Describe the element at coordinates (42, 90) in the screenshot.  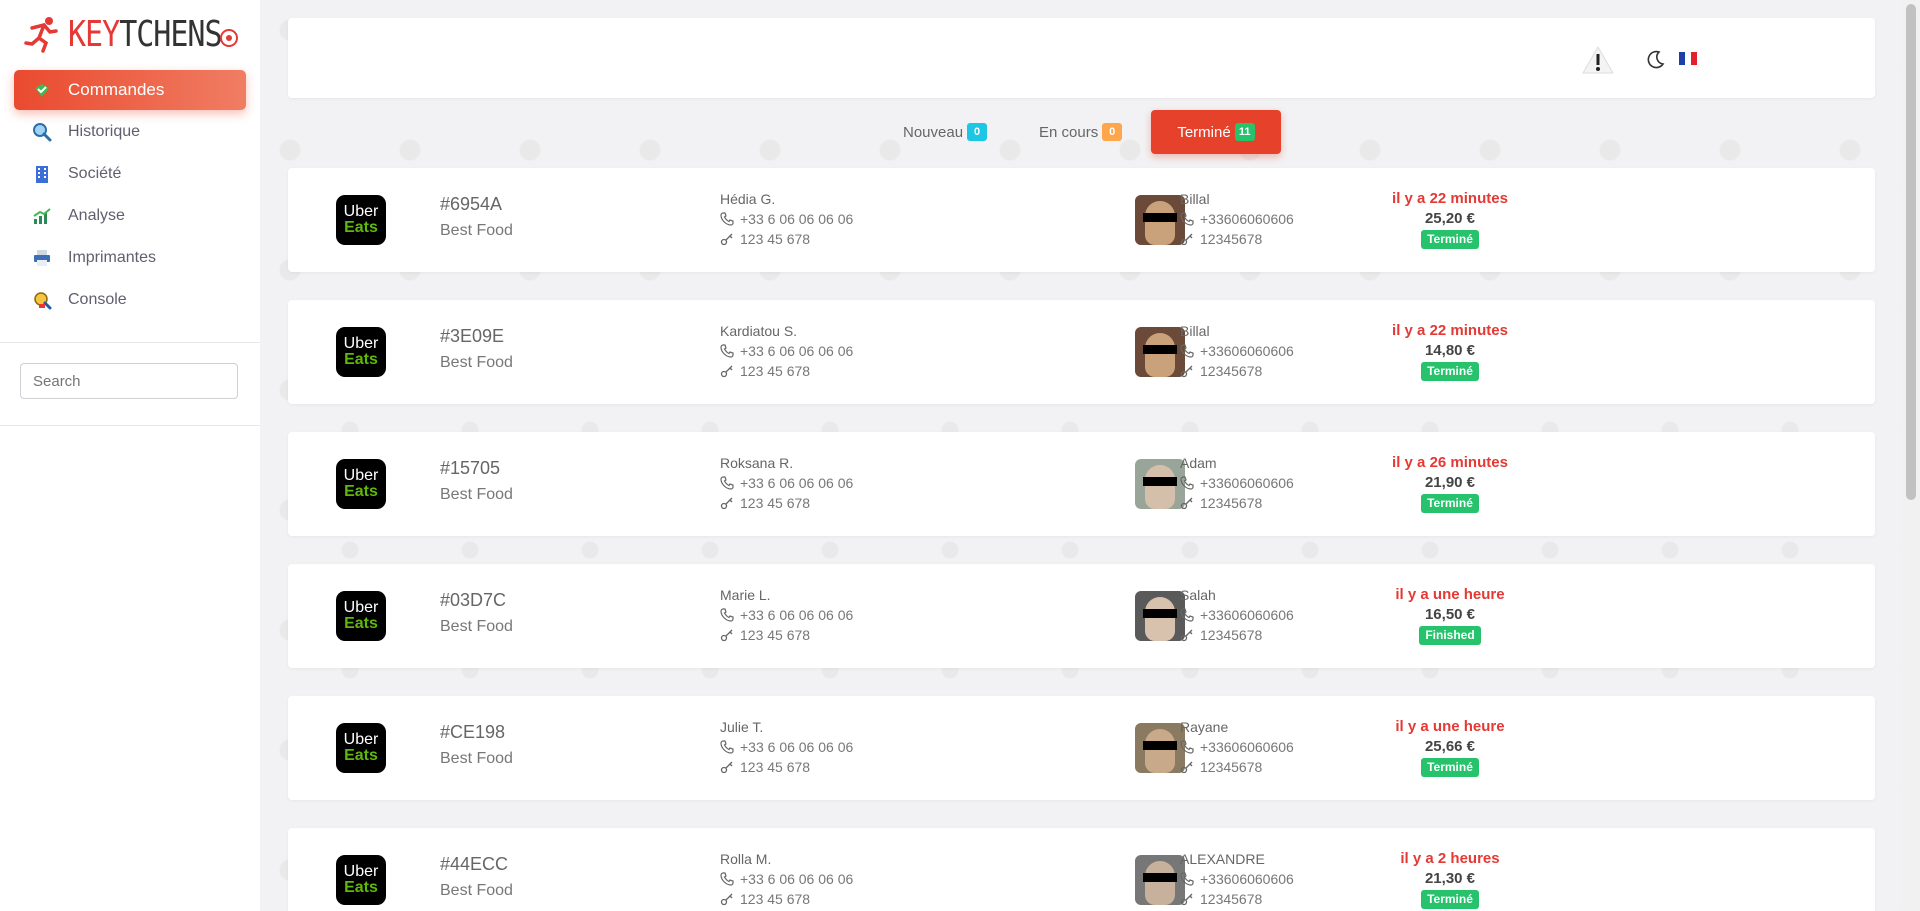
I see `orders-check-icon` at that location.